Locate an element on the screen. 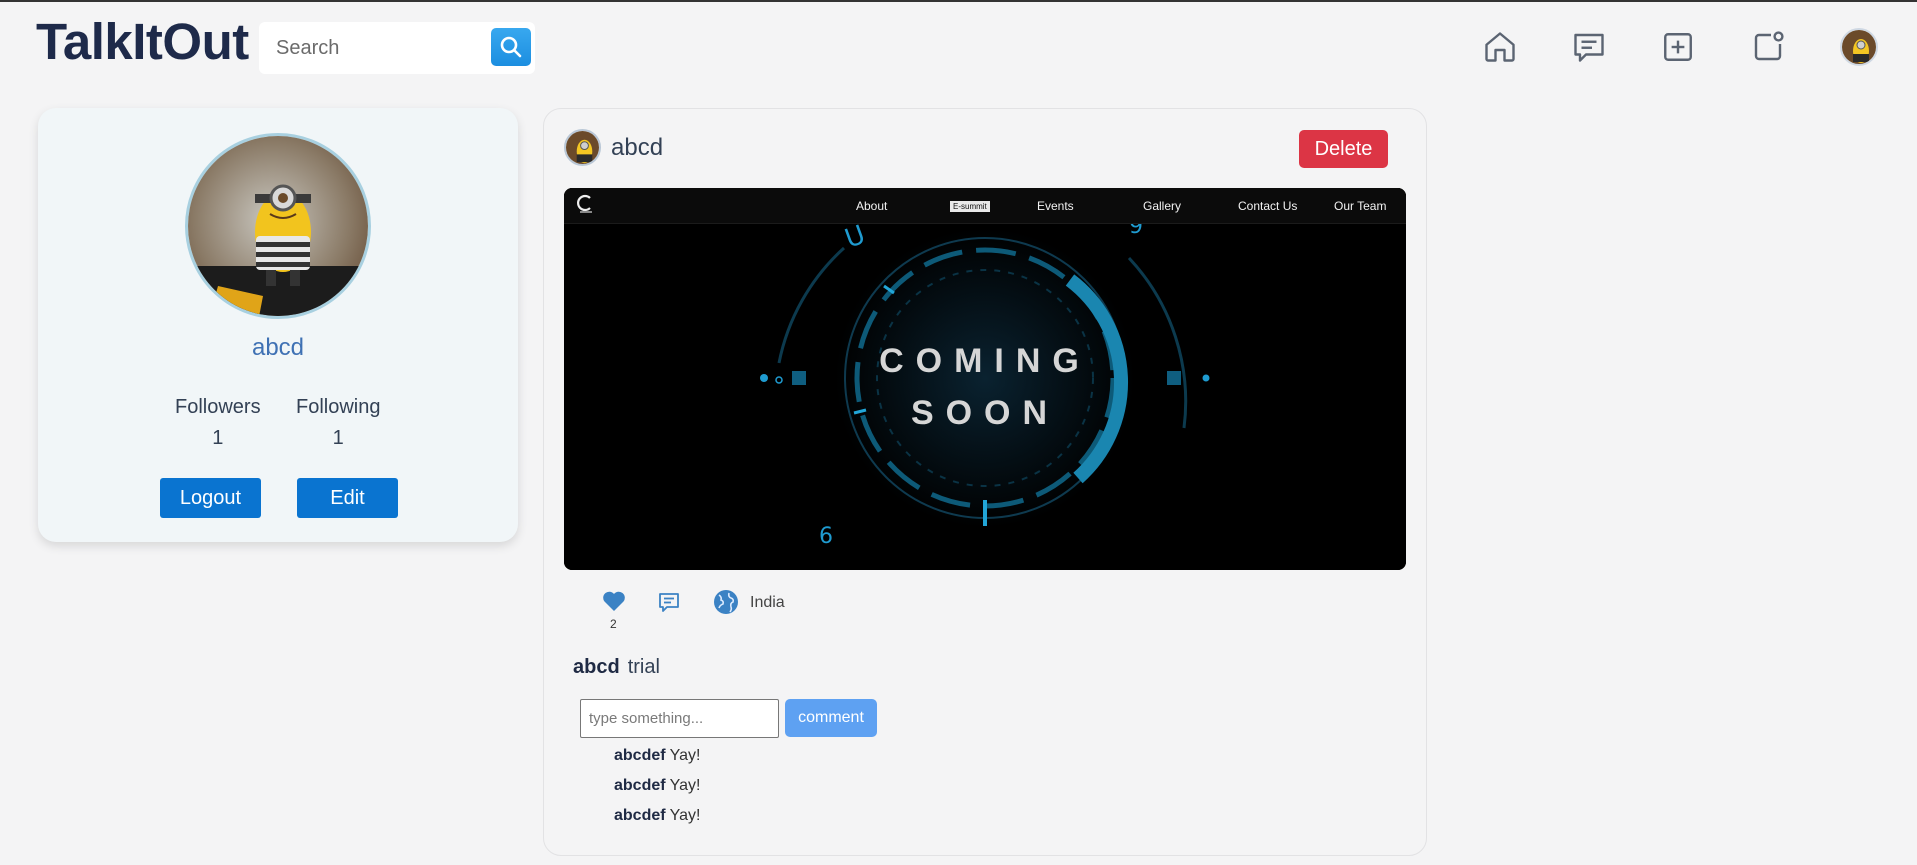 The image size is (1917, 865). following-stat: Following 1 is located at coordinates (338, 423).